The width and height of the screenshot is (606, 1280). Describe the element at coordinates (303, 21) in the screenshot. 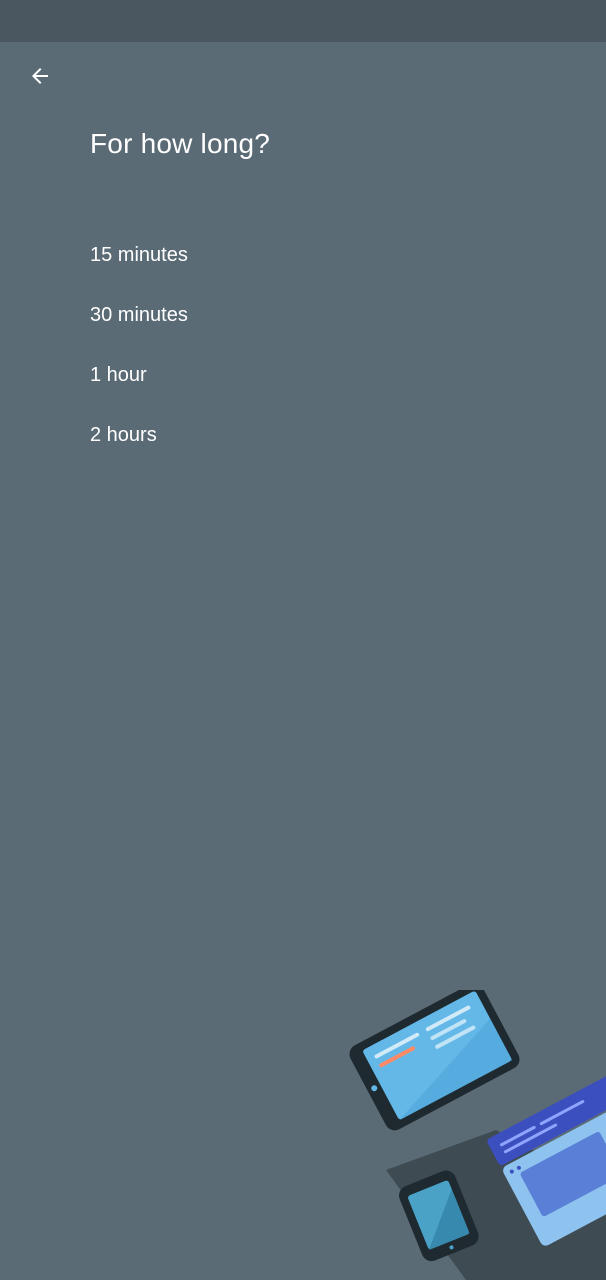

I see `status-bar` at that location.